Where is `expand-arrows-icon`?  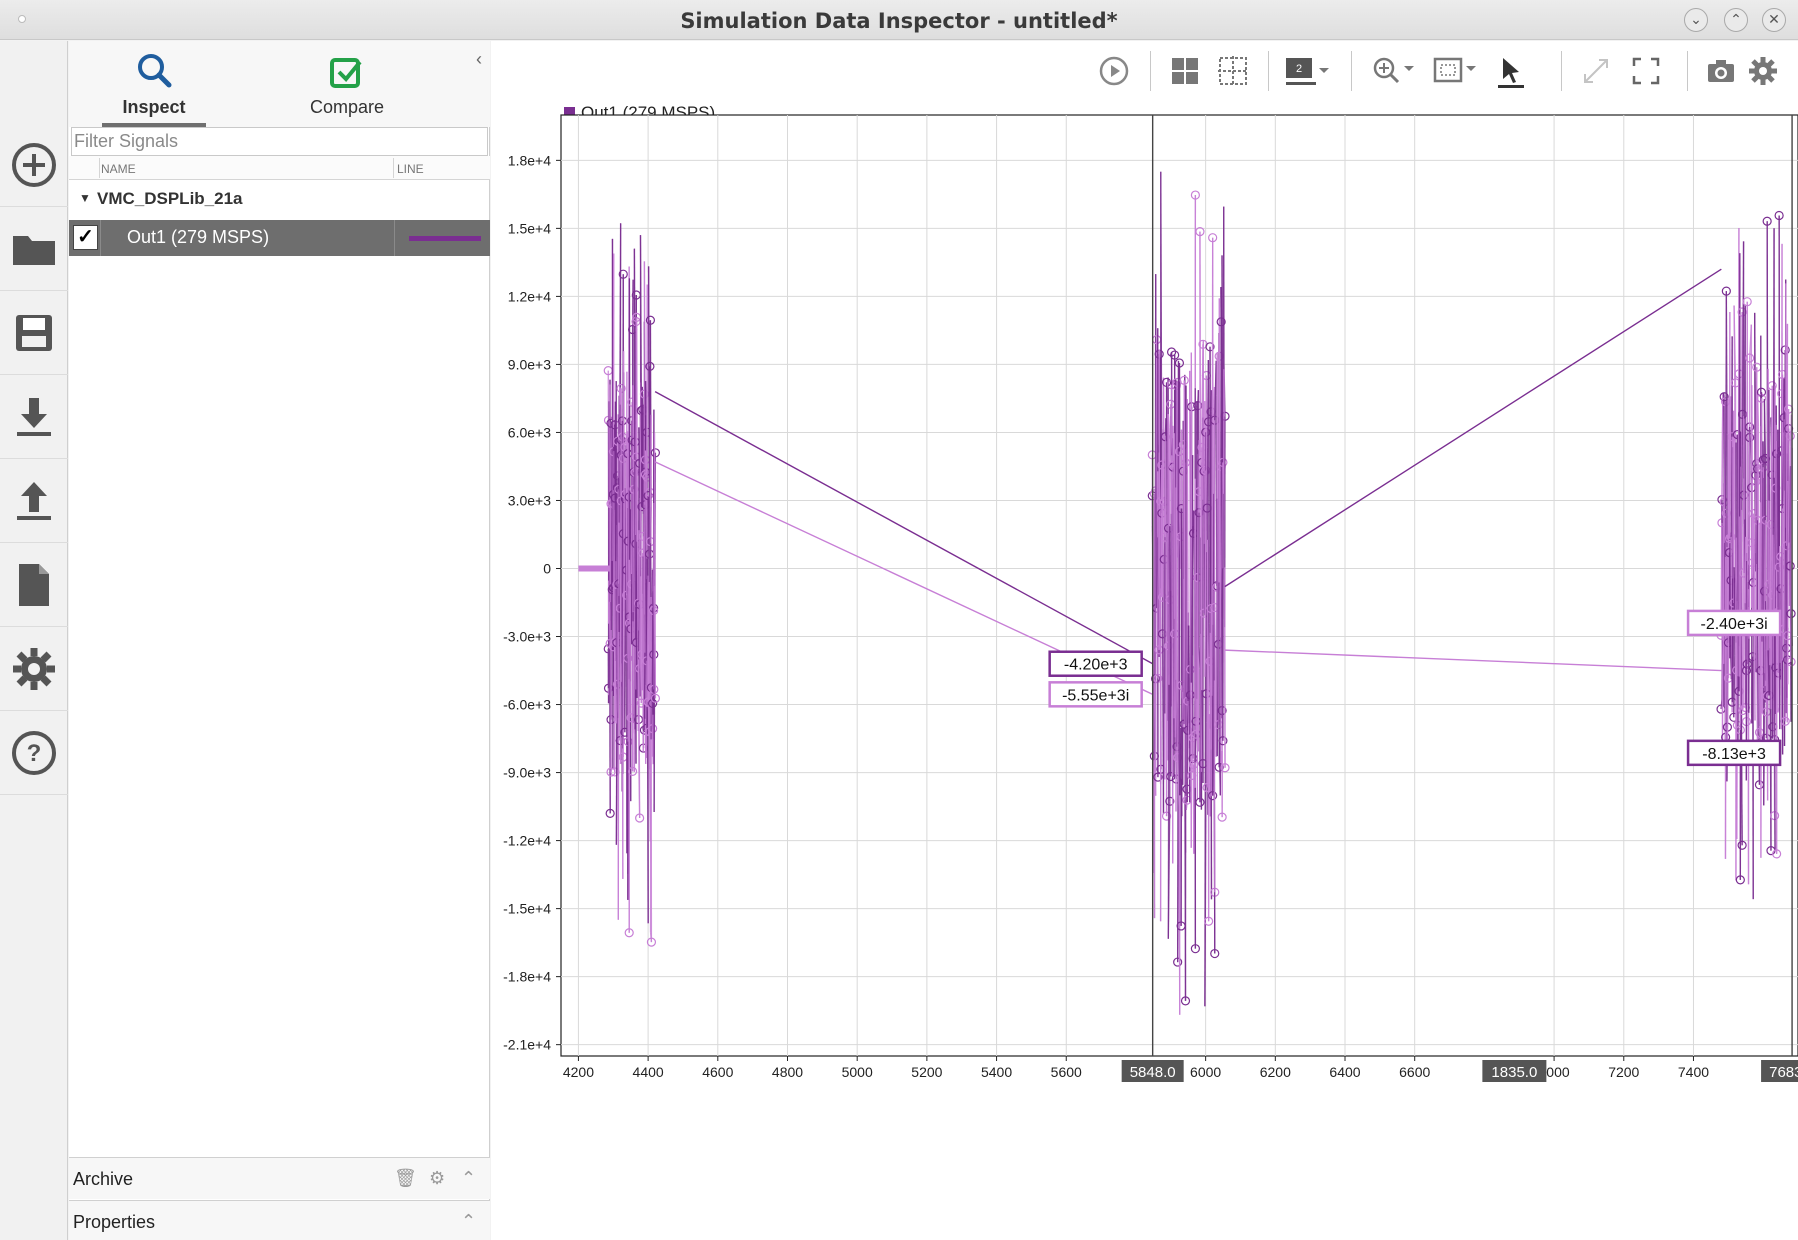
expand-arrows-icon is located at coordinates (1596, 71).